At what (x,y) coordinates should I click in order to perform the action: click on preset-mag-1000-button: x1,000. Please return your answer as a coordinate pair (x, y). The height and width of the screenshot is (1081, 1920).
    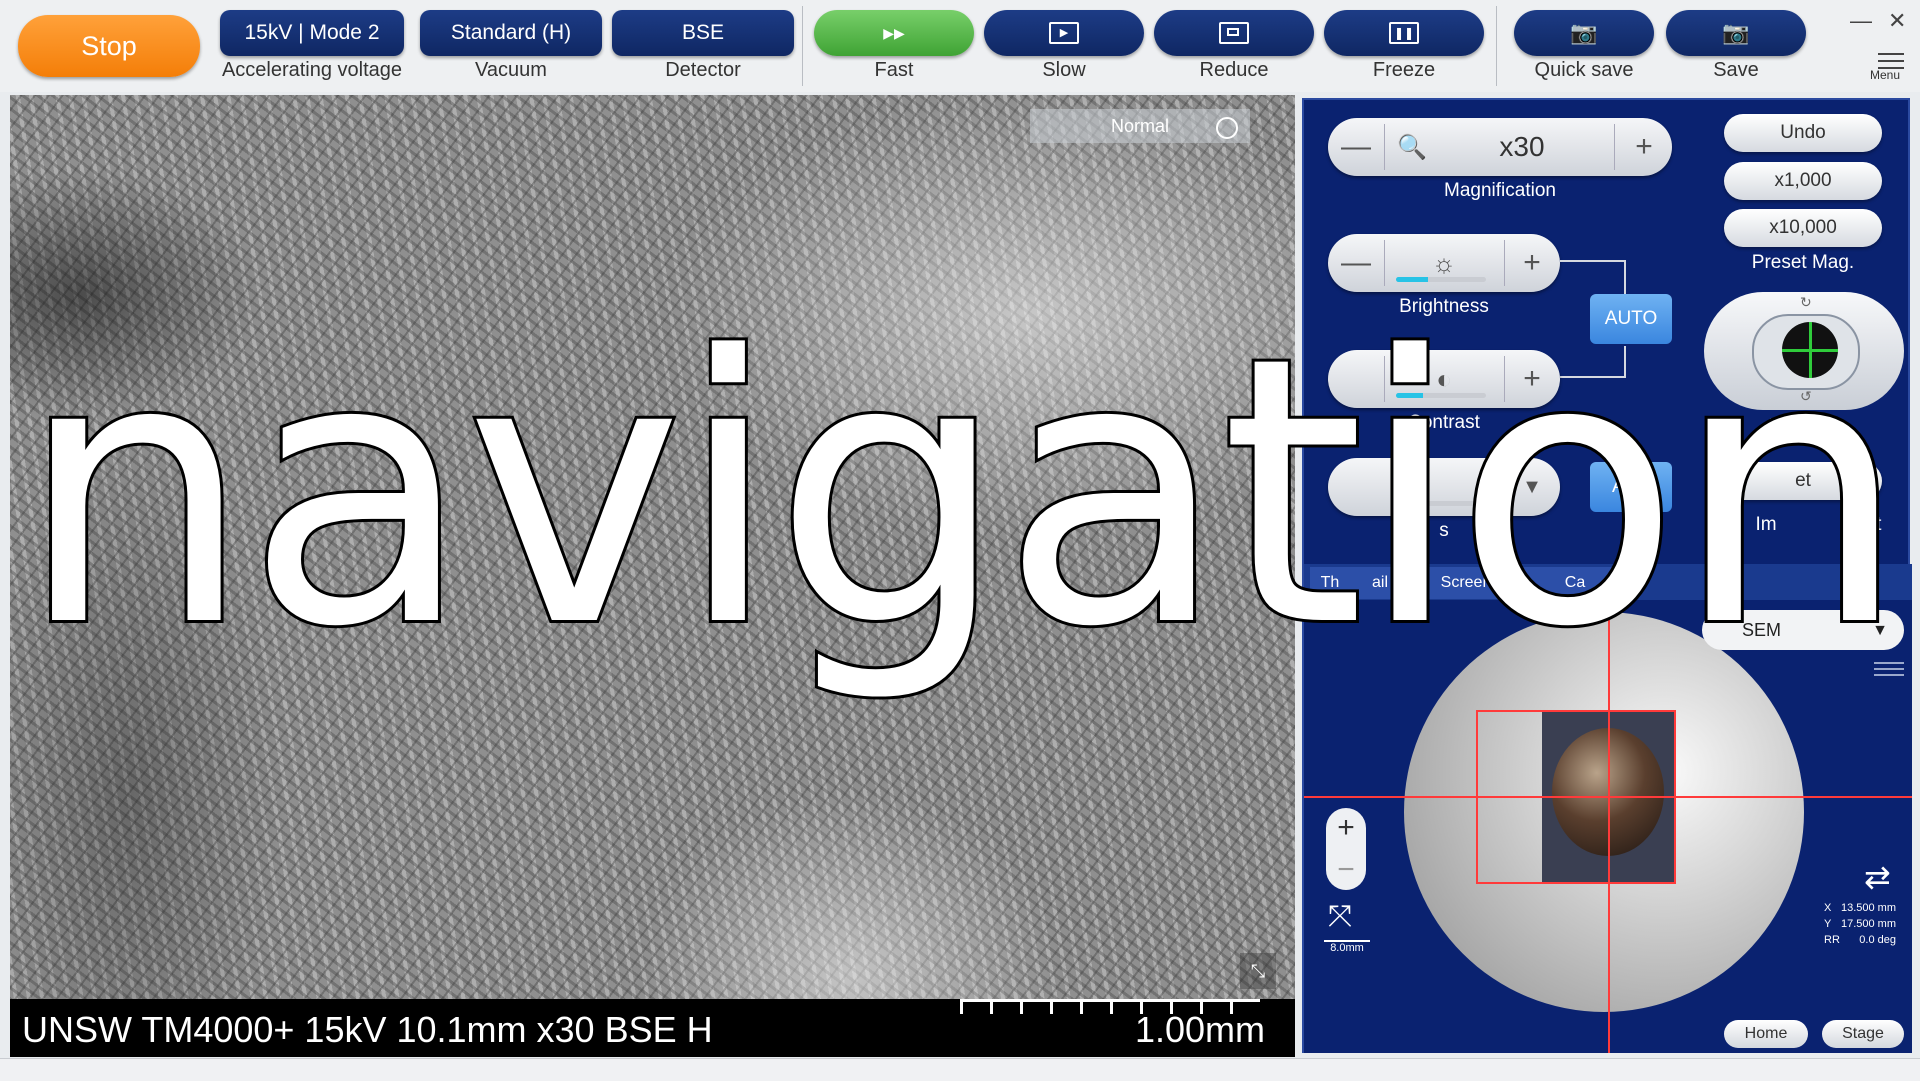
    Looking at the image, I should click on (1803, 181).